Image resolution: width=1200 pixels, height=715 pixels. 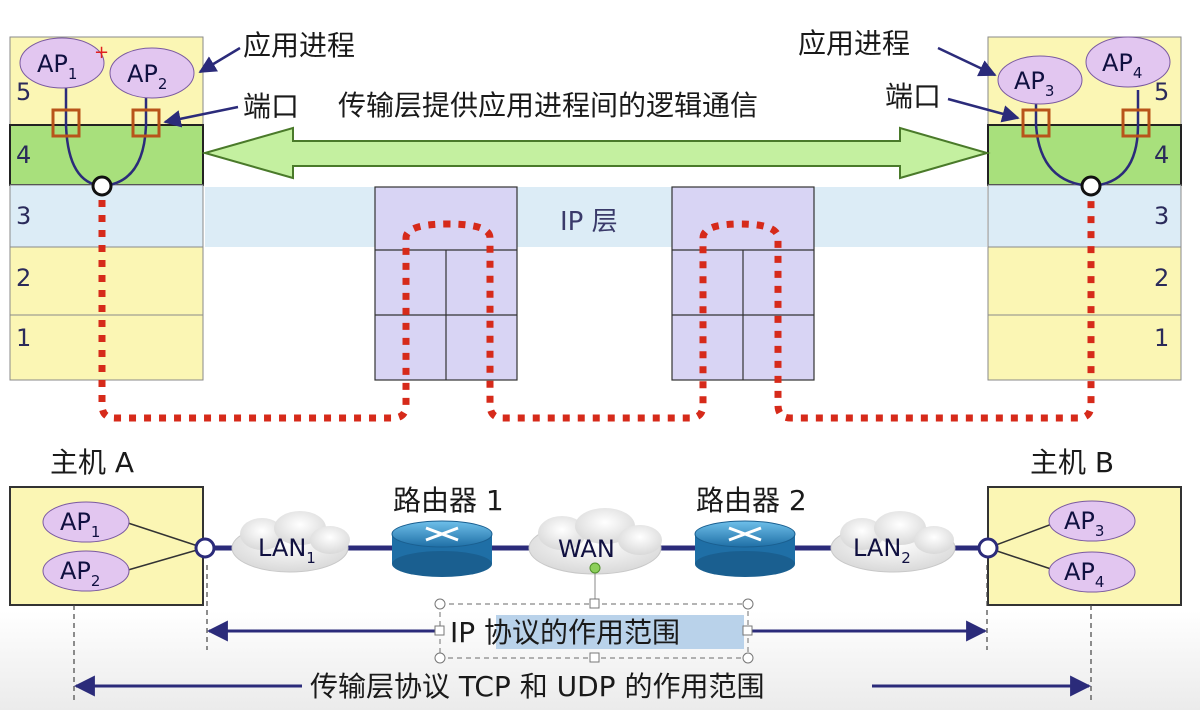 I want to click on logical-communication-arrow, so click(x=596, y=153).